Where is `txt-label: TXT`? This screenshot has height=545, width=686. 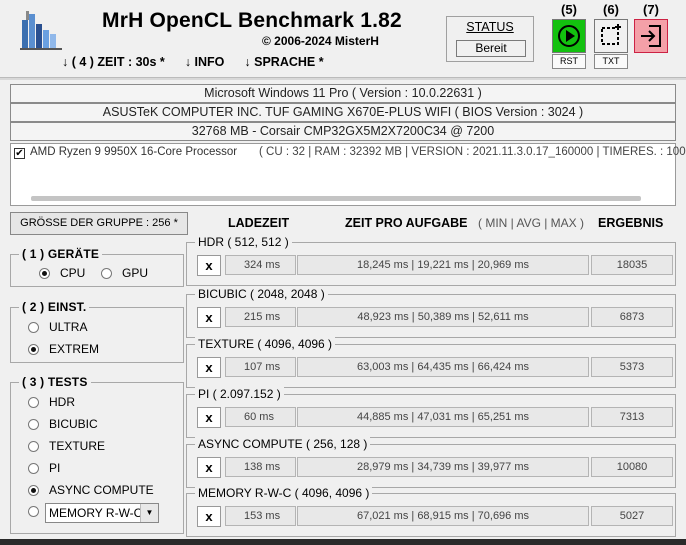 txt-label: TXT is located at coordinates (611, 61).